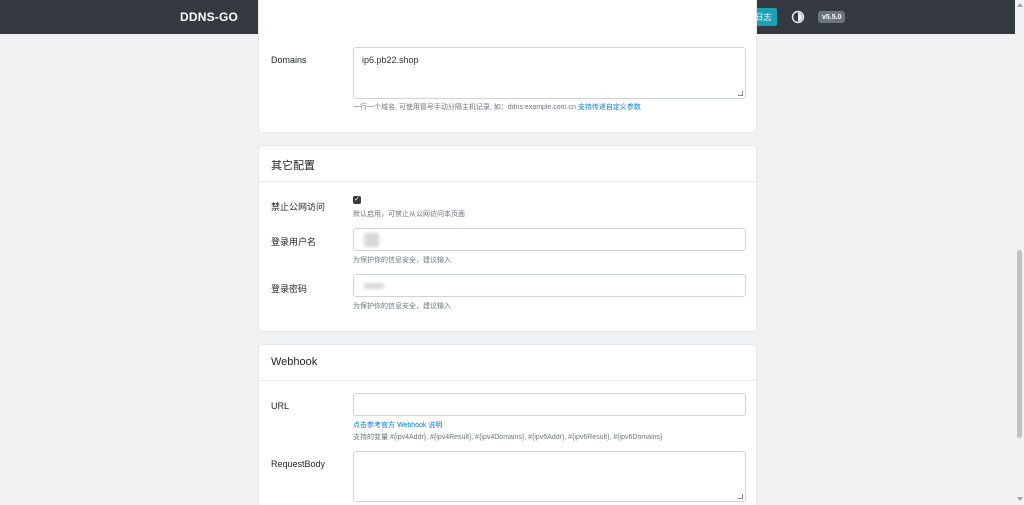 Image resolution: width=1024 pixels, height=505 pixels. I want to click on blurred-password, so click(374, 286).